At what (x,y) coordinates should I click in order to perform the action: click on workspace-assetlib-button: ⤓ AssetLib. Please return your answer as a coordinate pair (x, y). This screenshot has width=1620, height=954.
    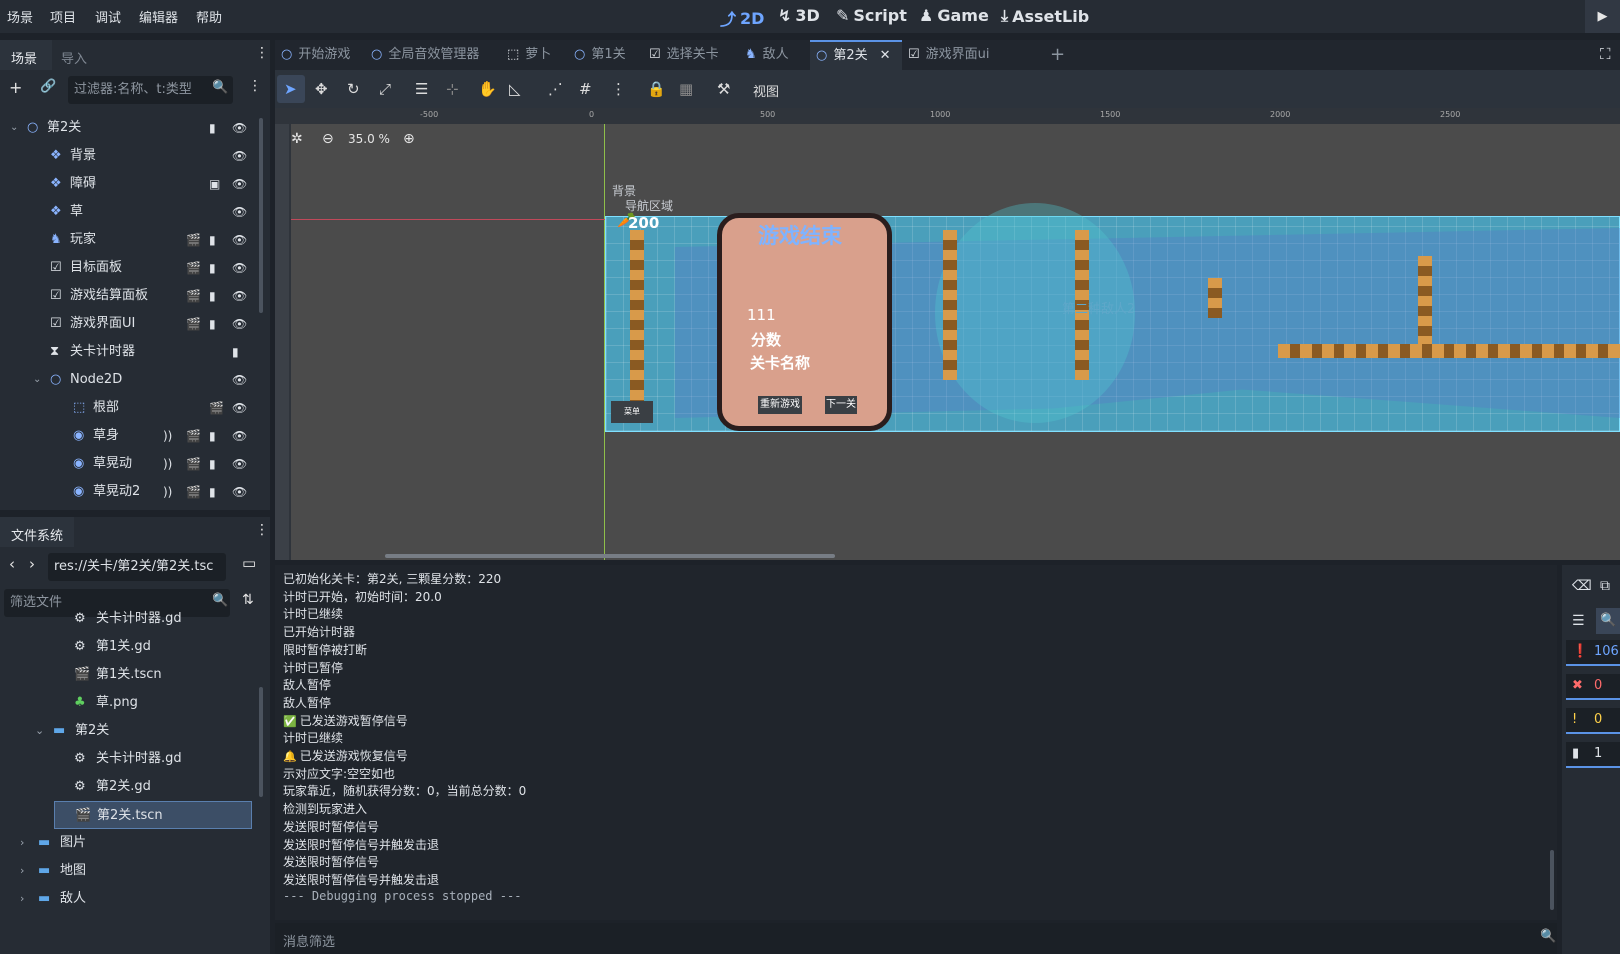
    Looking at the image, I should click on (1045, 16).